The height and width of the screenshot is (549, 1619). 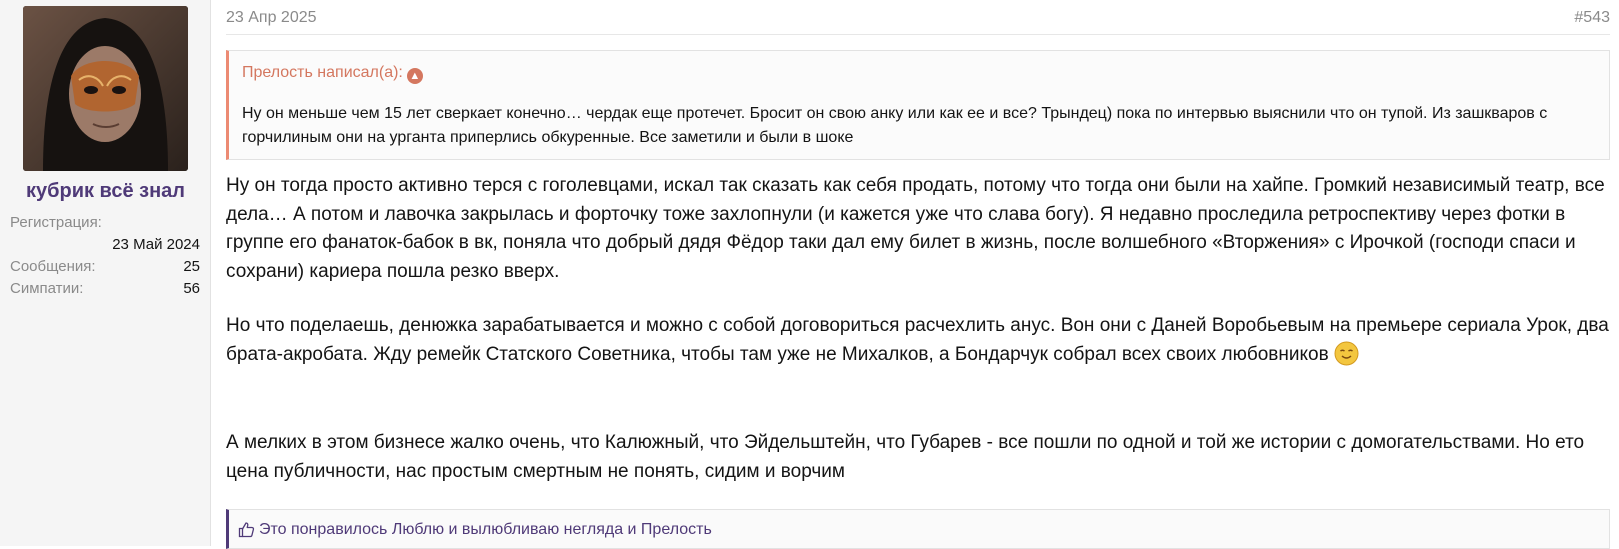 I want to click on stat-value-messages: 25, so click(x=191, y=266).